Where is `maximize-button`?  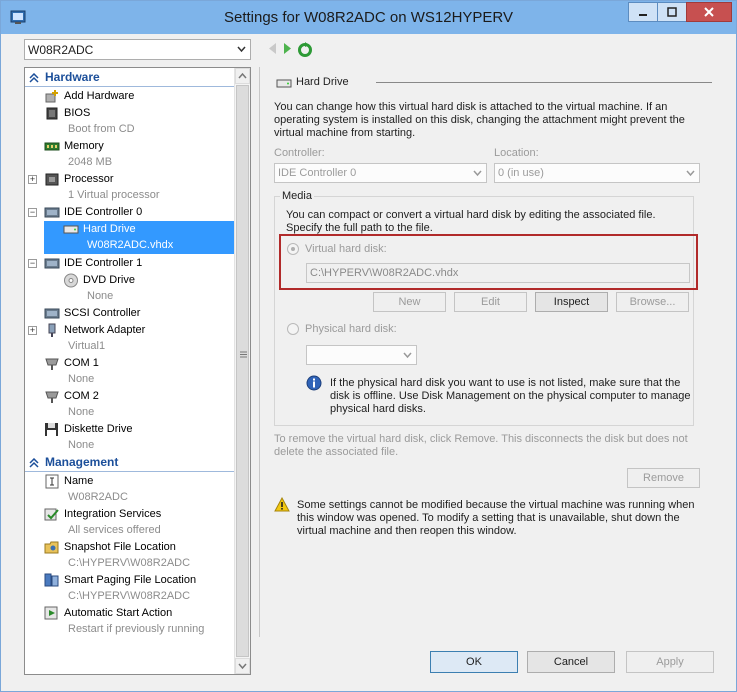 maximize-button is located at coordinates (672, 12).